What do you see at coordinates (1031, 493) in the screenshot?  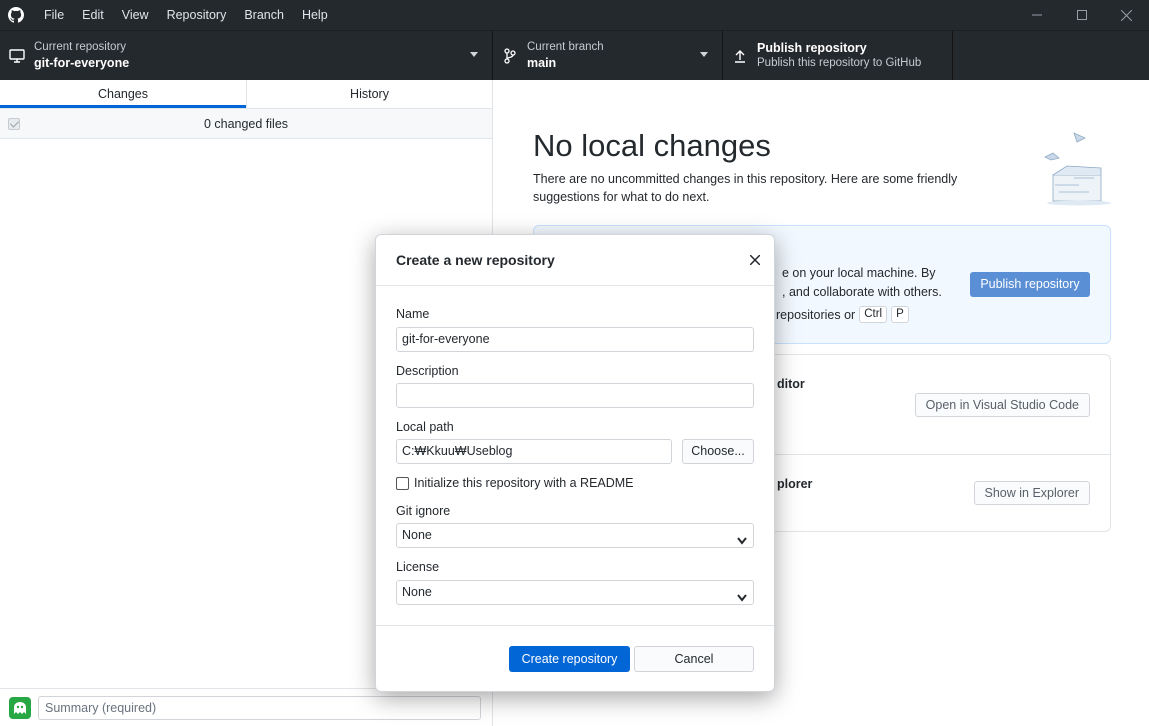 I see `show-in-explorer-button: Show in Explorer` at bounding box center [1031, 493].